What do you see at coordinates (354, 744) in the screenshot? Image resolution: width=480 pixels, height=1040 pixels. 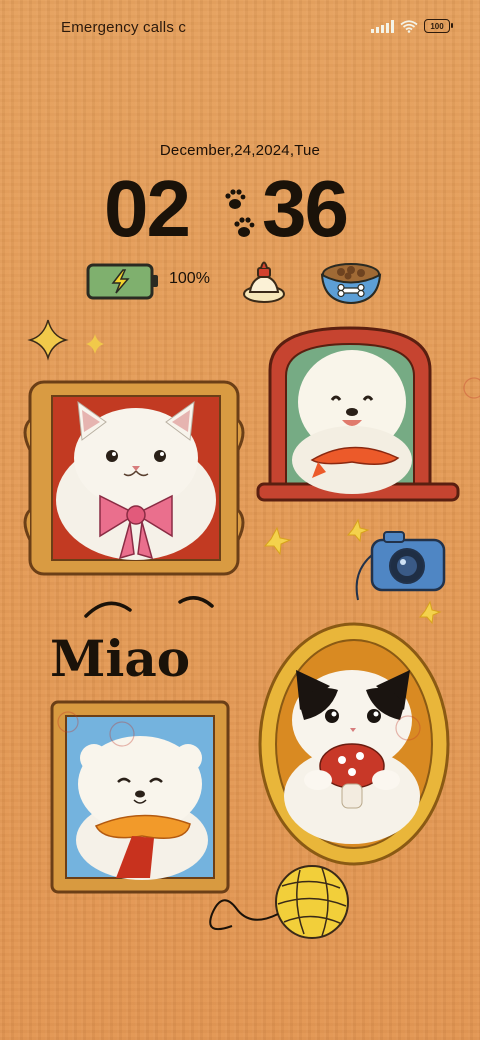 I see `calico-cat-portrait` at bounding box center [354, 744].